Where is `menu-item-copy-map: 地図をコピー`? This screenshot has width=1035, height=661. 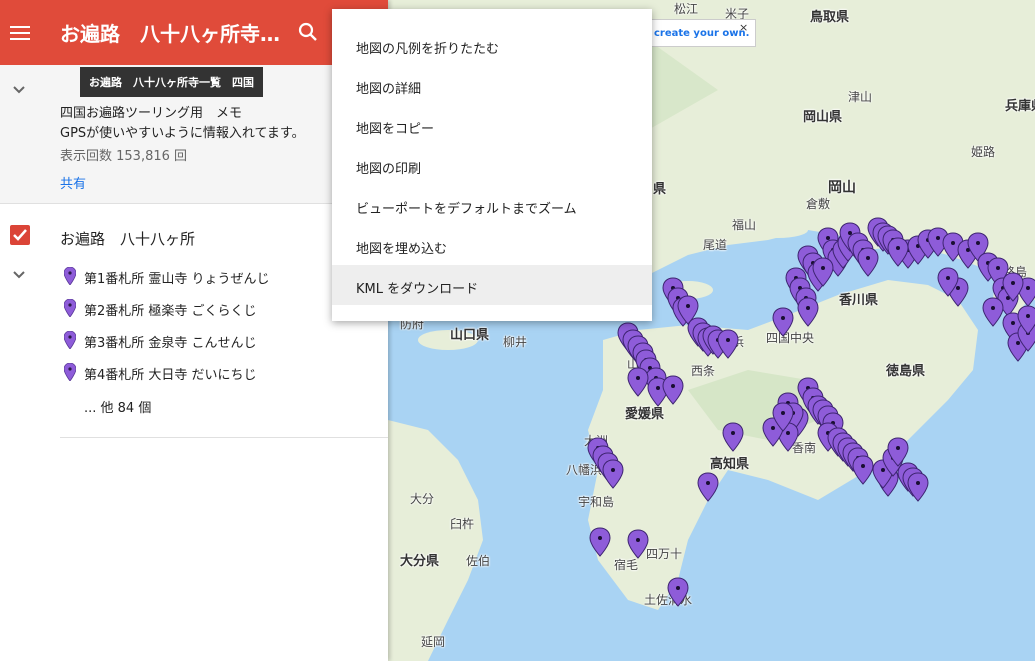 menu-item-copy-map: 地図をコピー is located at coordinates (492, 125).